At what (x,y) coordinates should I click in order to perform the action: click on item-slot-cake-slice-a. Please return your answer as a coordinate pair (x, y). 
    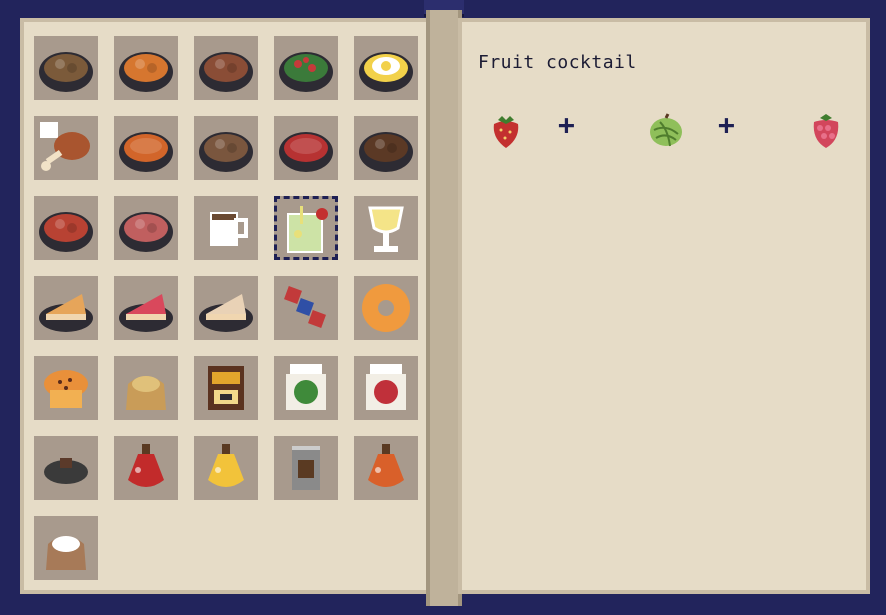
    Looking at the image, I should click on (66, 308).